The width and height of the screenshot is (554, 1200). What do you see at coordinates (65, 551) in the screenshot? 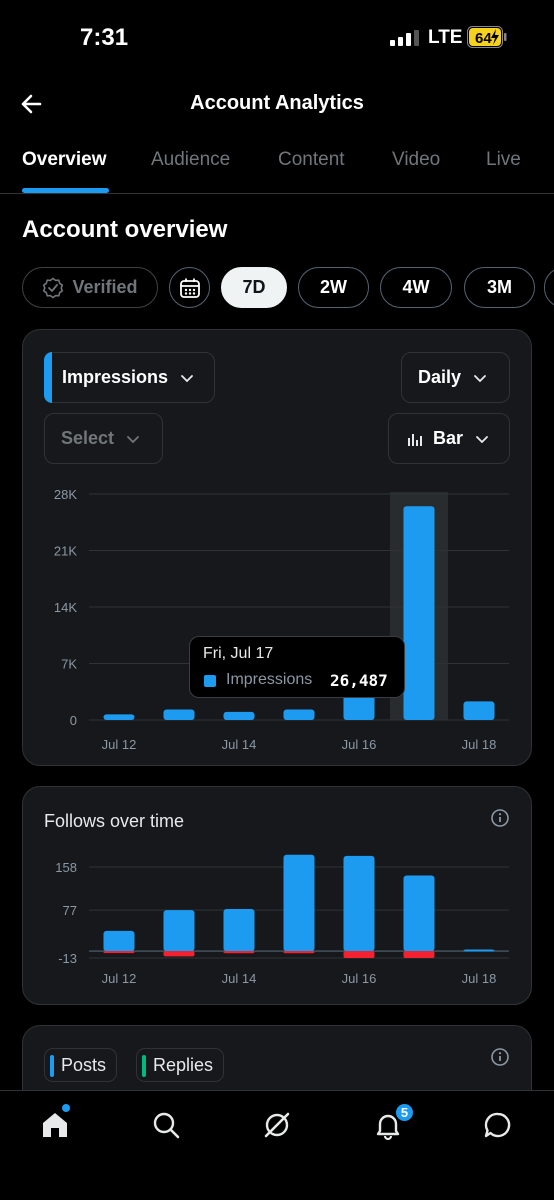
I see `y-tick-label: 21K` at bounding box center [65, 551].